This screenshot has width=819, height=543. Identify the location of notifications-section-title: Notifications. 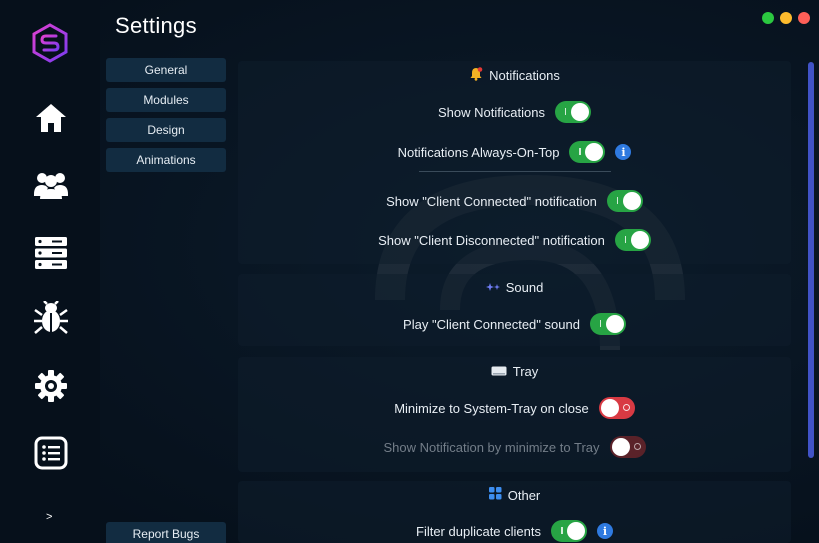
(514, 75).